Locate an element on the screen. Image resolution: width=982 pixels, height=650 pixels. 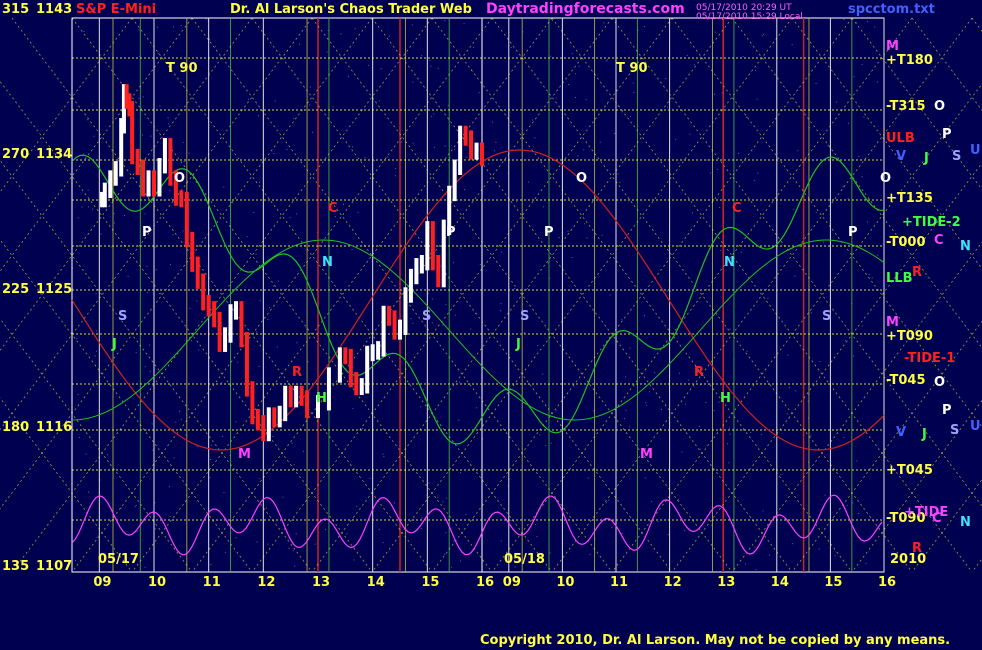
y-label-225: 225 is located at coordinates (15, 289).